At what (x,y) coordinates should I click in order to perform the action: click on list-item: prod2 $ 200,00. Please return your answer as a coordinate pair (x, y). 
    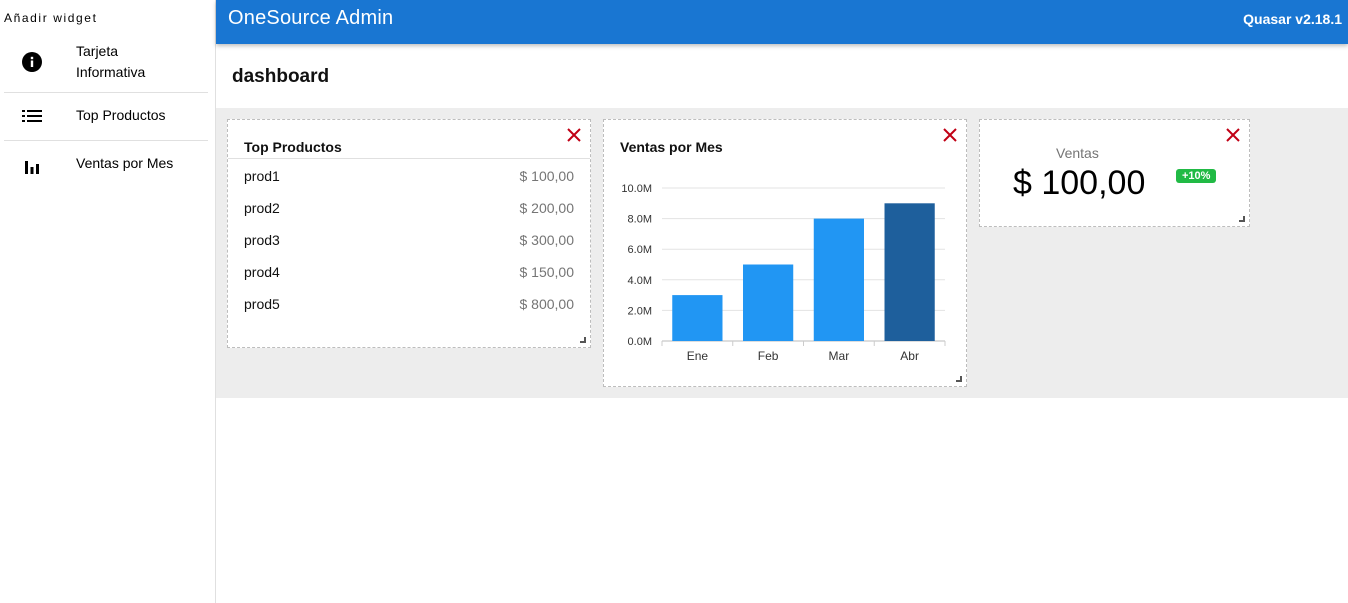
    Looking at the image, I should click on (409, 210).